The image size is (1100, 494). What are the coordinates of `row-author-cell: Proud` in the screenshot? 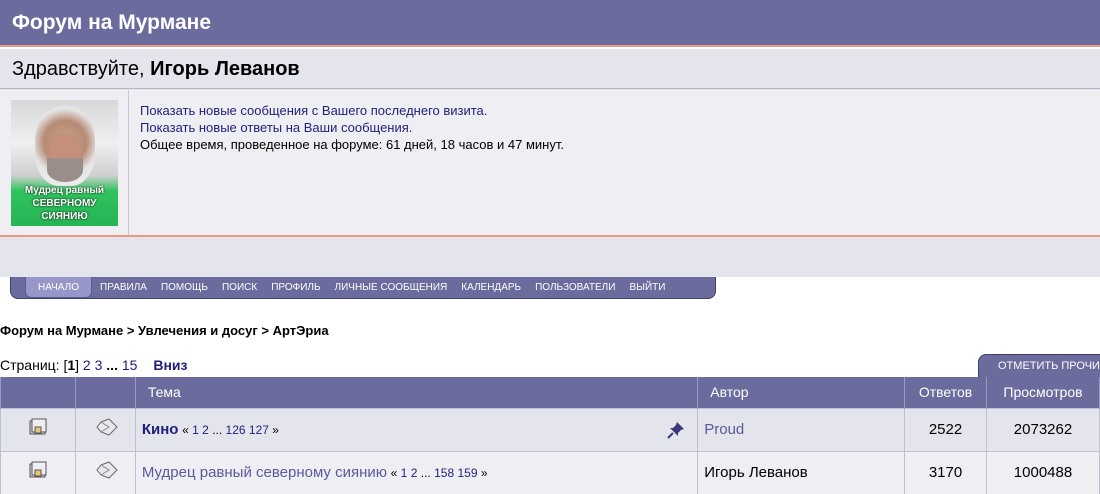 It's located at (801, 429).